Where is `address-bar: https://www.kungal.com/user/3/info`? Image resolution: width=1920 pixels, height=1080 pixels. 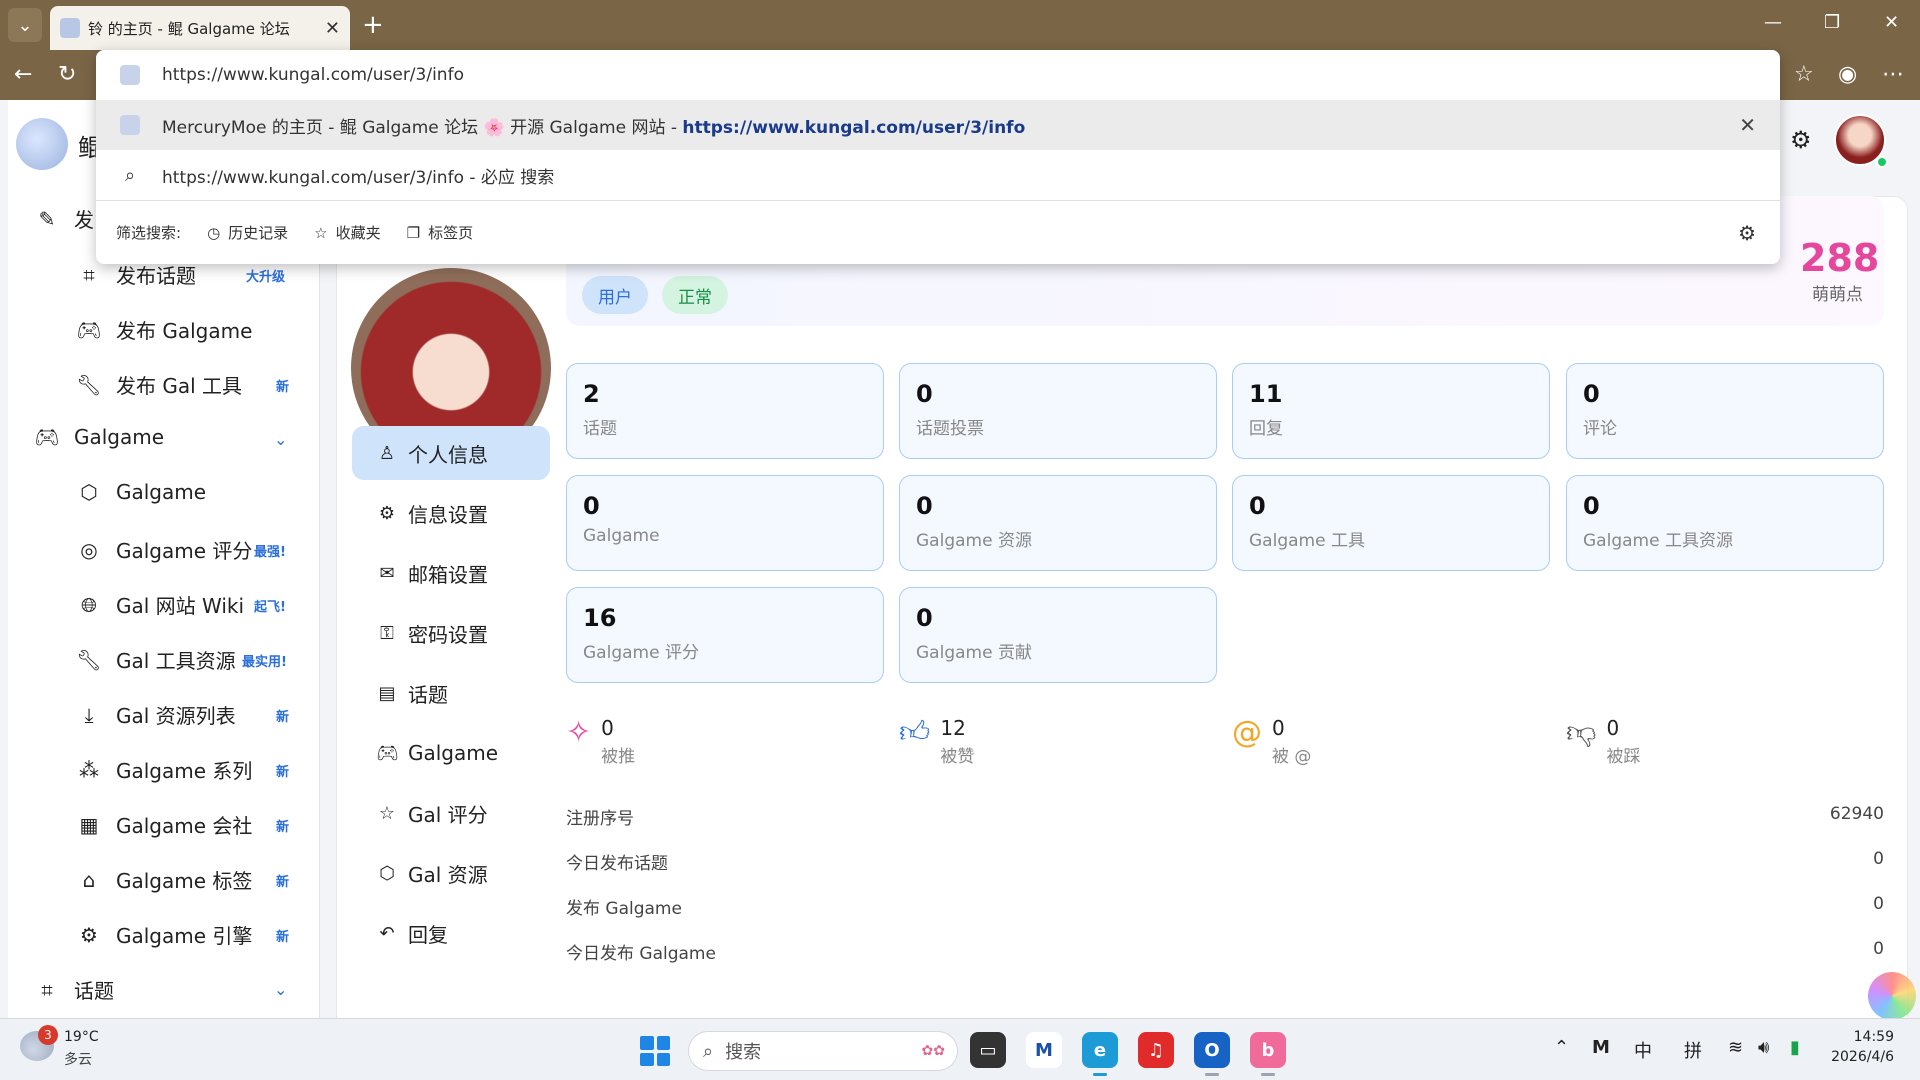 address-bar: https://www.kungal.com/user/3/info is located at coordinates (938, 75).